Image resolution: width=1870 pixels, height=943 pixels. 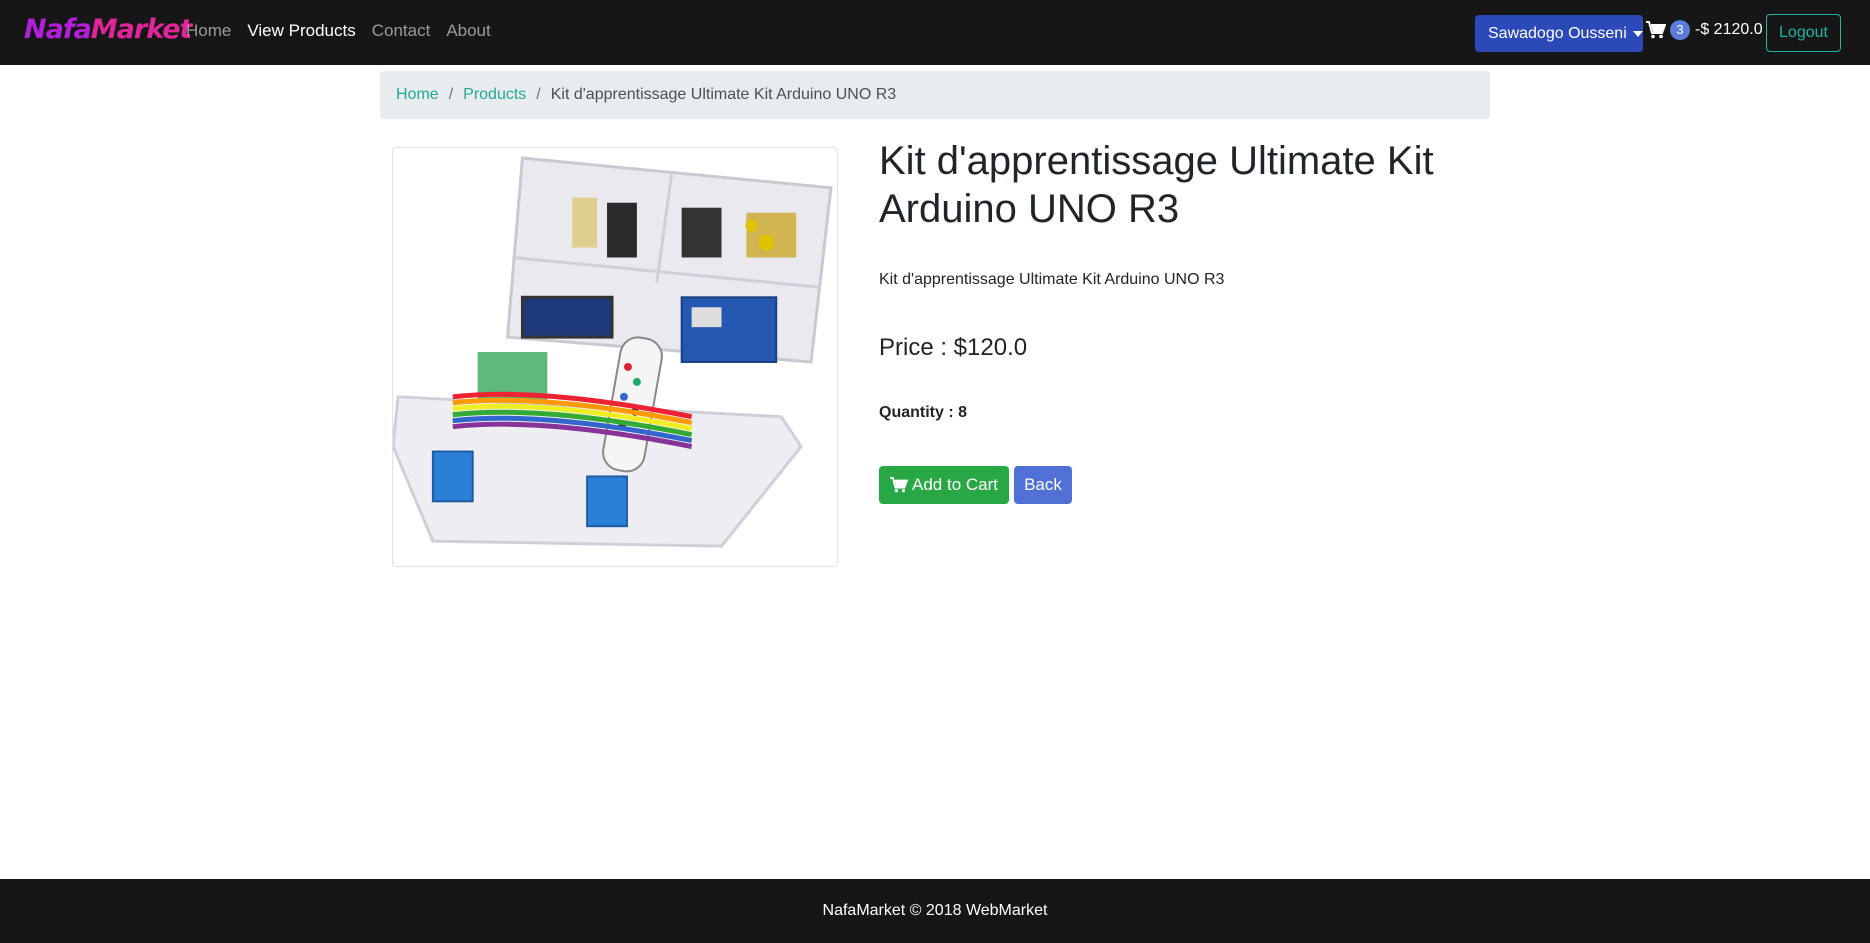 I want to click on nav-link-contact: Contact, so click(x=401, y=31).